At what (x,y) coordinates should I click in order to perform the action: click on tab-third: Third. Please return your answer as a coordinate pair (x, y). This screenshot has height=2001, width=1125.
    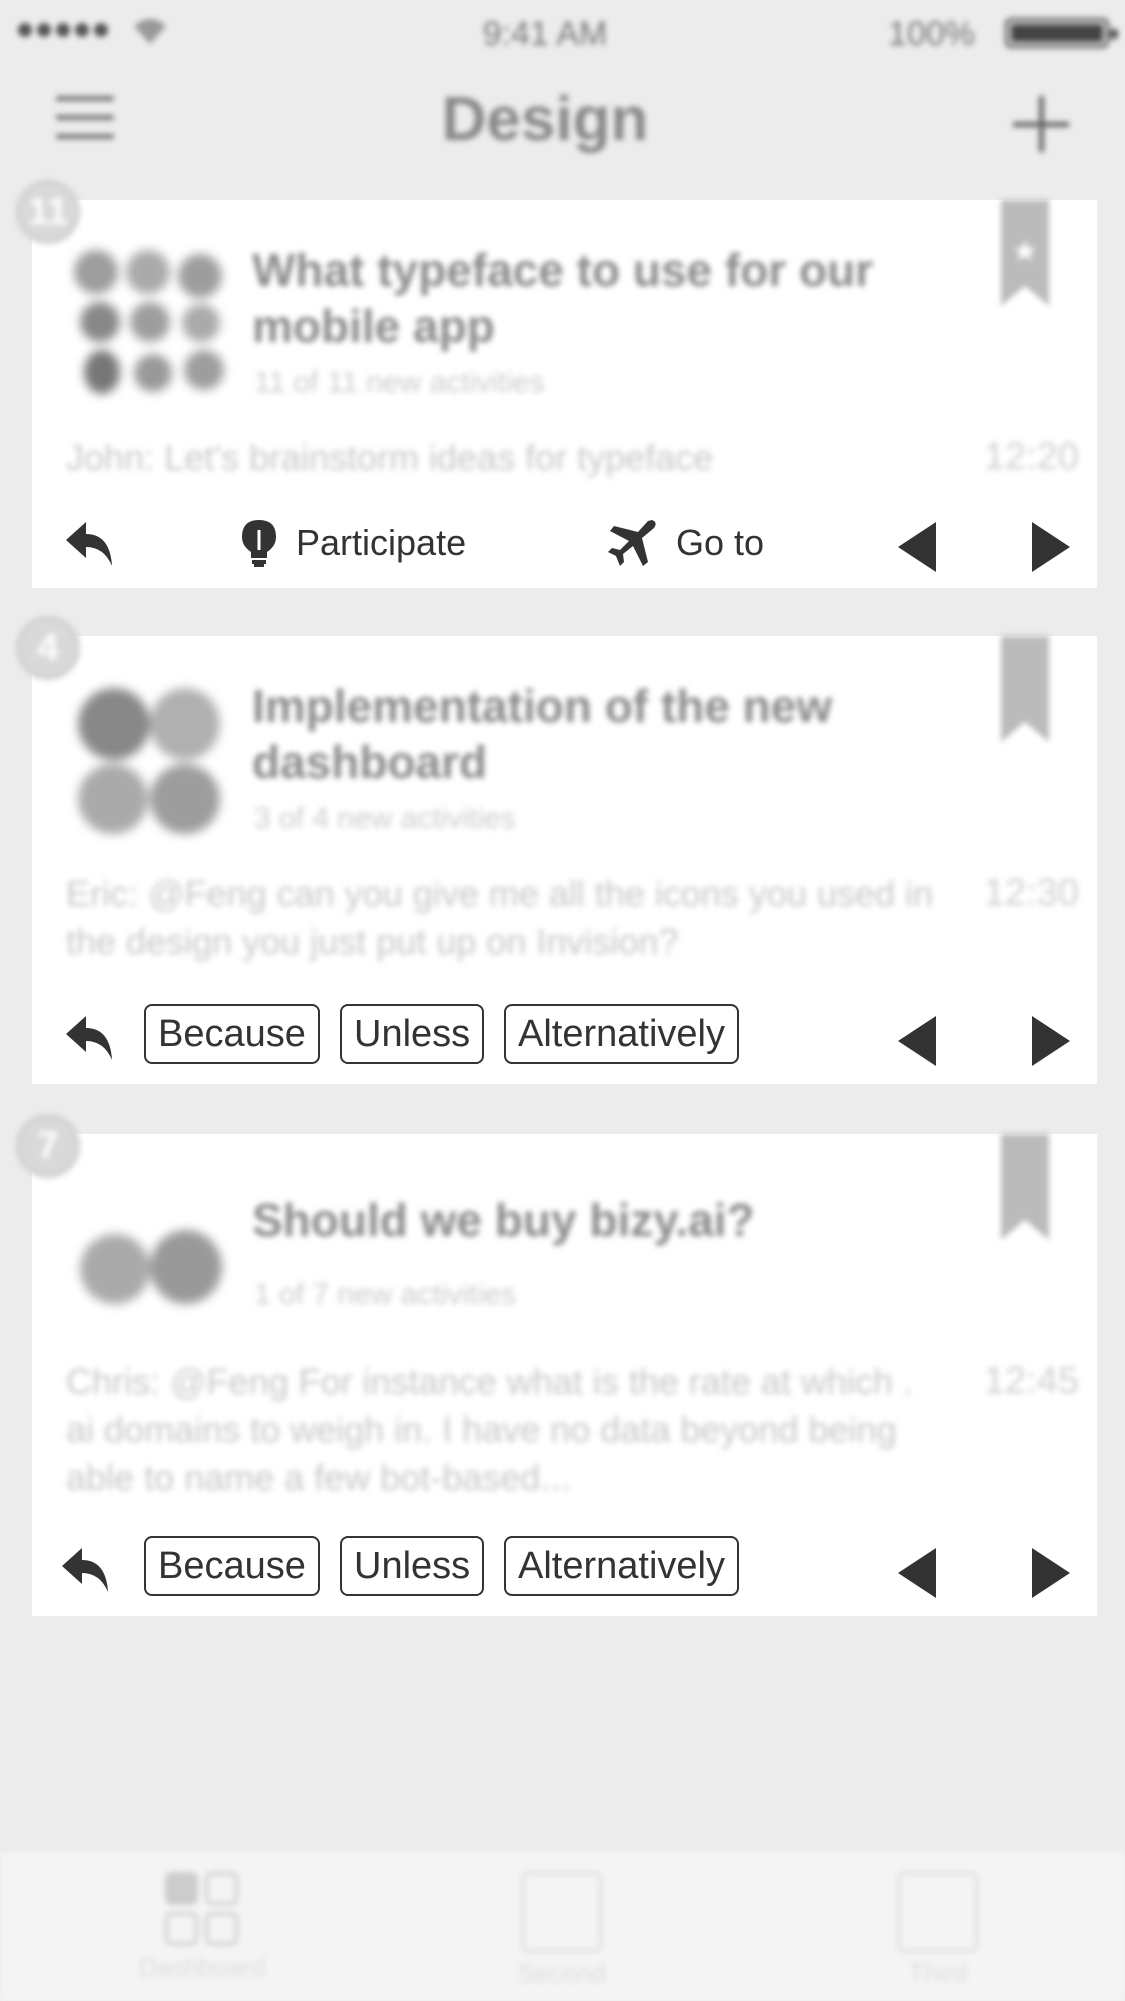
    Looking at the image, I should click on (938, 1930).